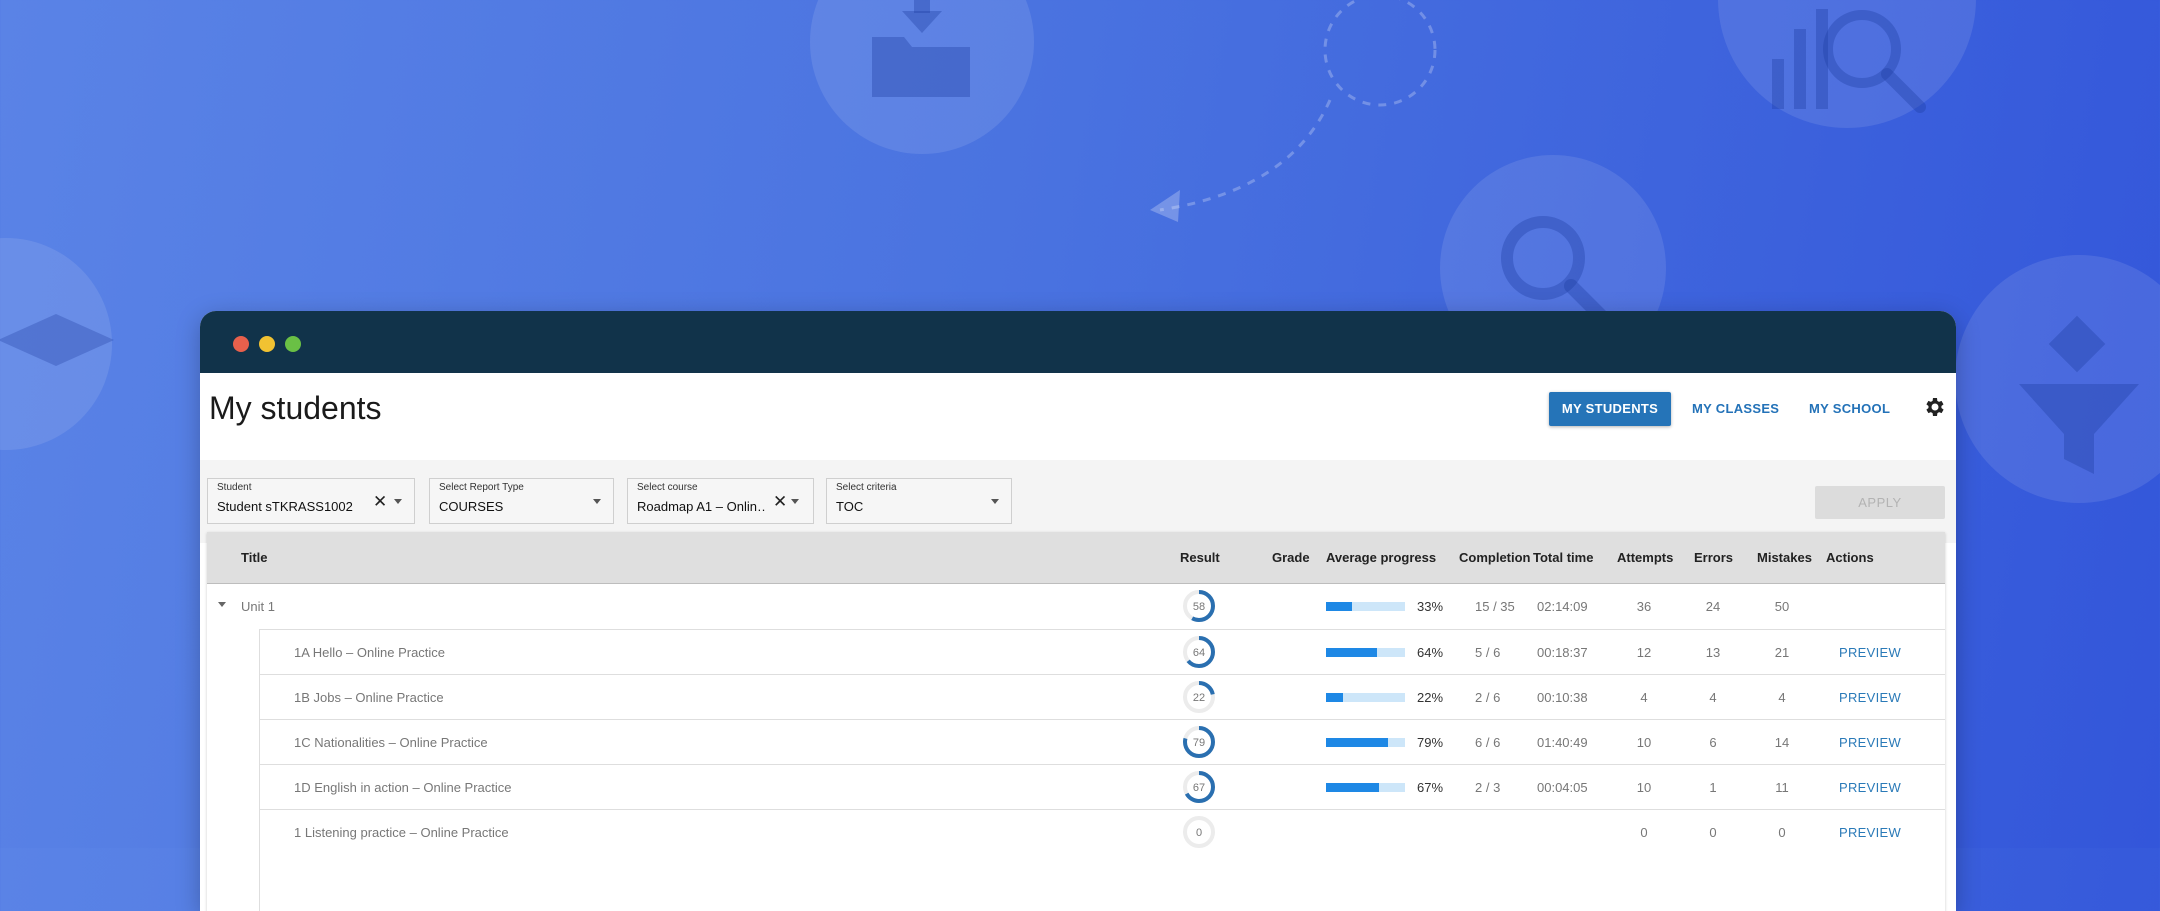 This screenshot has width=2160, height=911. What do you see at coordinates (471, 506) in the screenshot?
I see `report-type-value: COURSES` at bounding box center [471, 506].